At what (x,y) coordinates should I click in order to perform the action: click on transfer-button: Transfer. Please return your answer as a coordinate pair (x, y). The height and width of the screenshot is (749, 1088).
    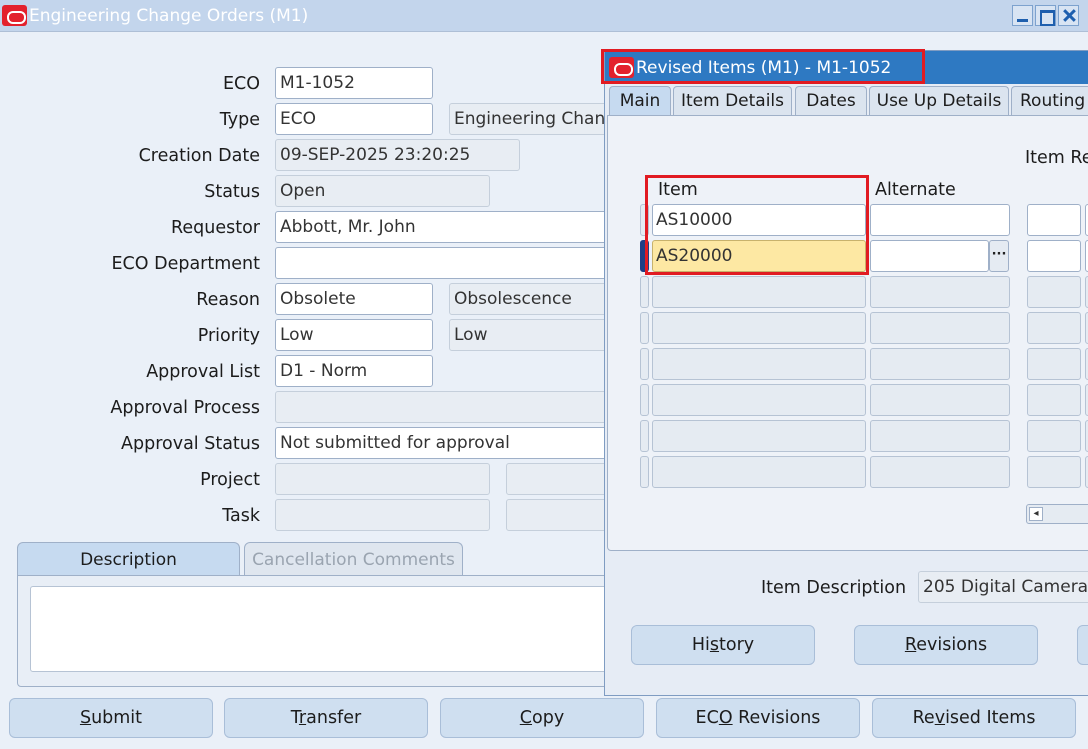
    Looking at the image, I should click on (326, 718).